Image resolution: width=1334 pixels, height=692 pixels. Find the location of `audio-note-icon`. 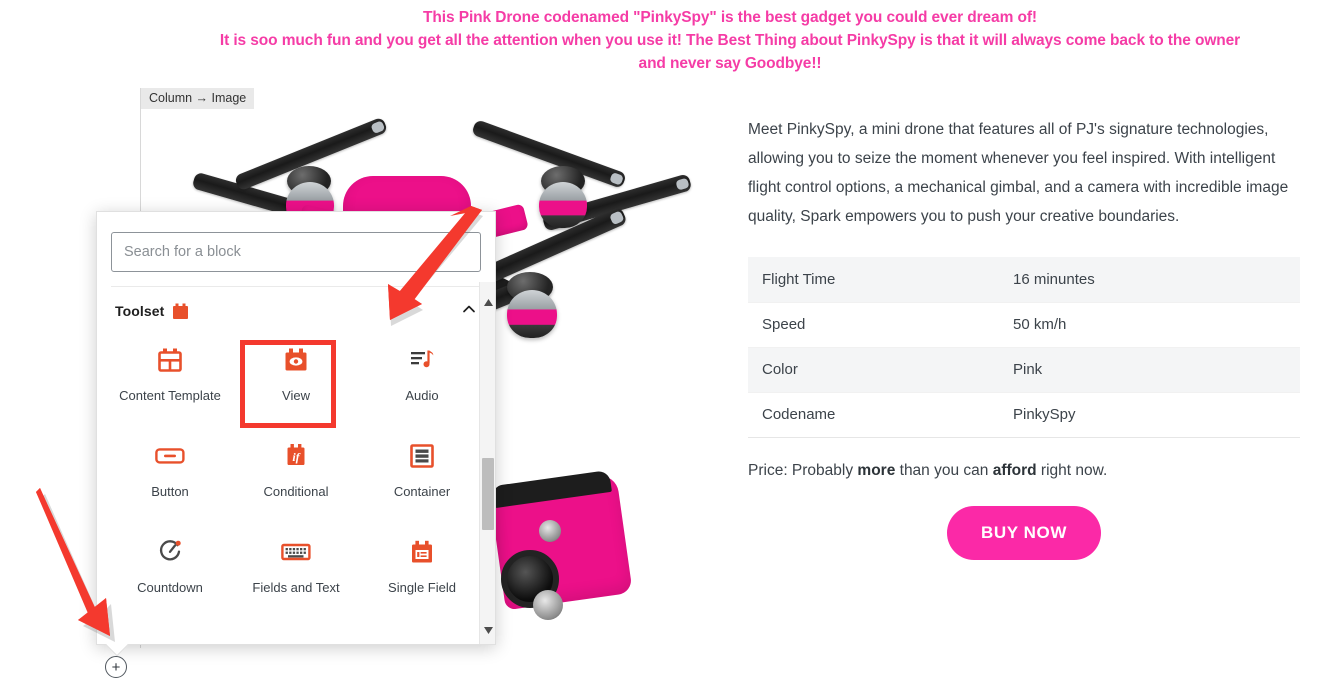

audio-note-icon is located at coordinates (422, 360).